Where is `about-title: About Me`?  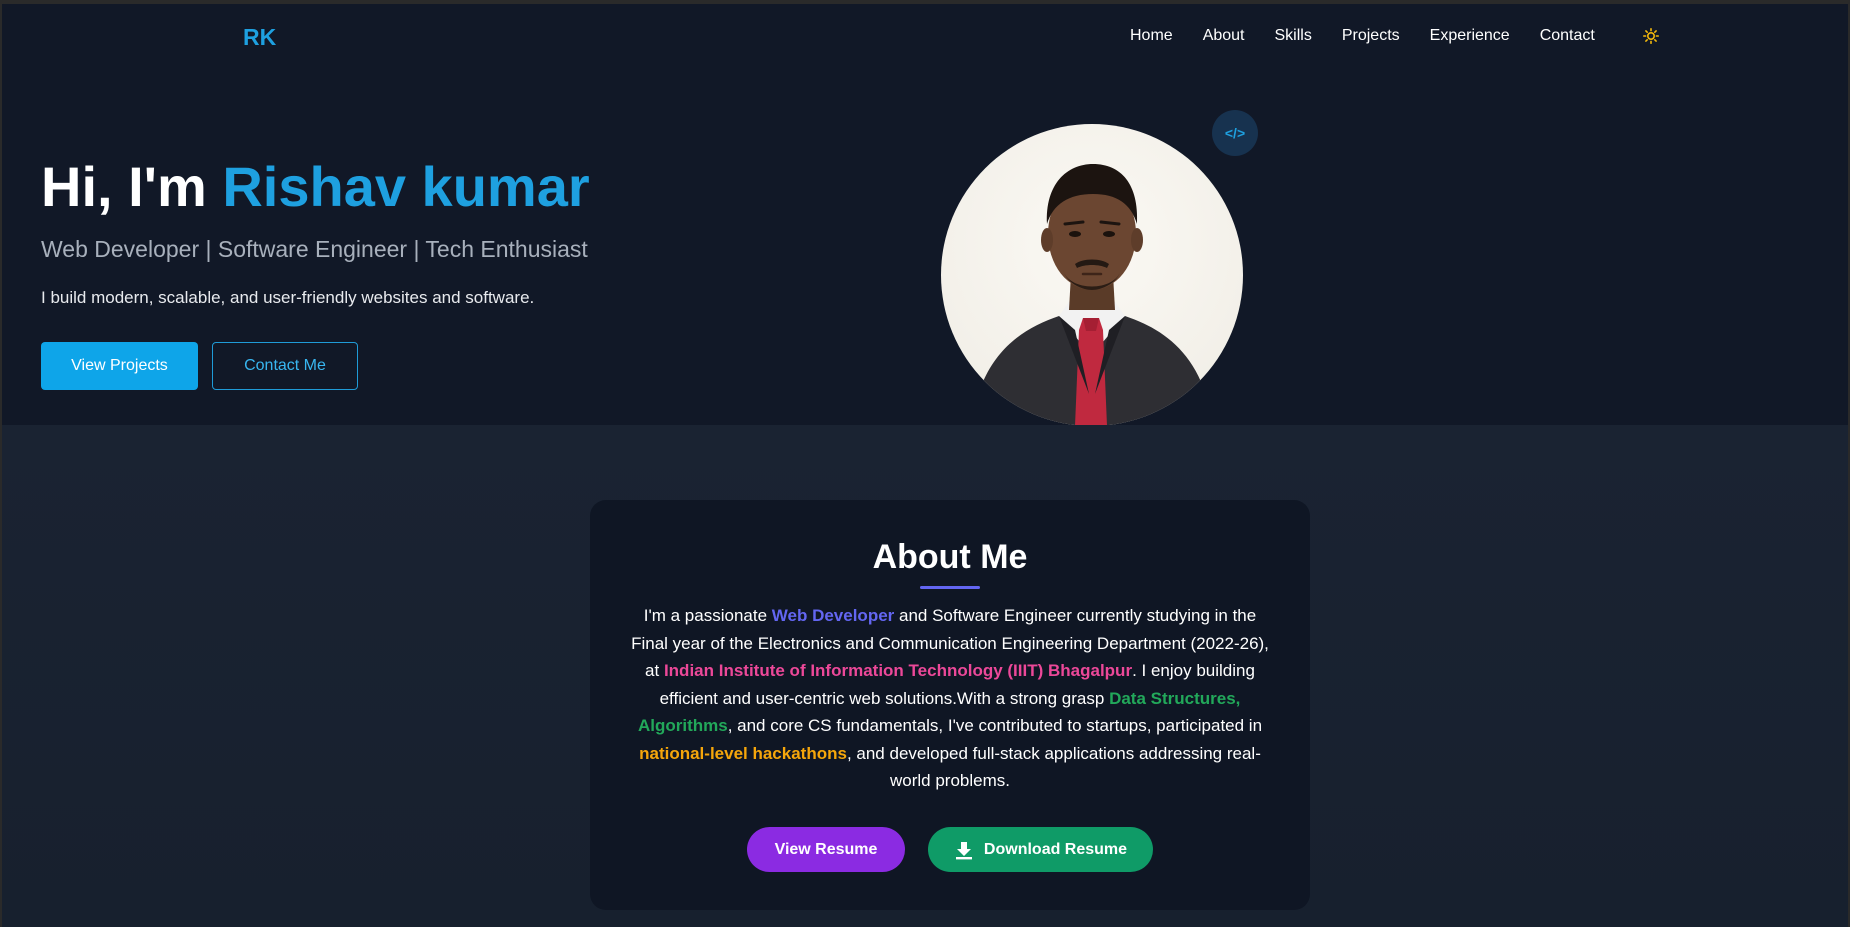
about-title: About Me is located at coordinates (950, 557).